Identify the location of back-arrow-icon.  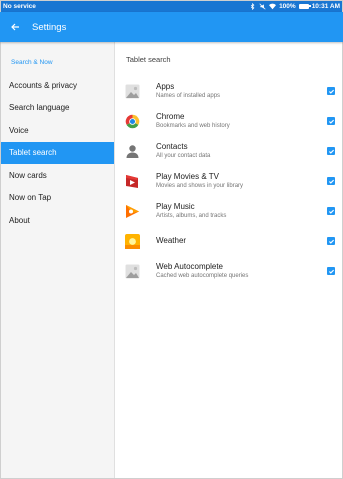
(15, 27).